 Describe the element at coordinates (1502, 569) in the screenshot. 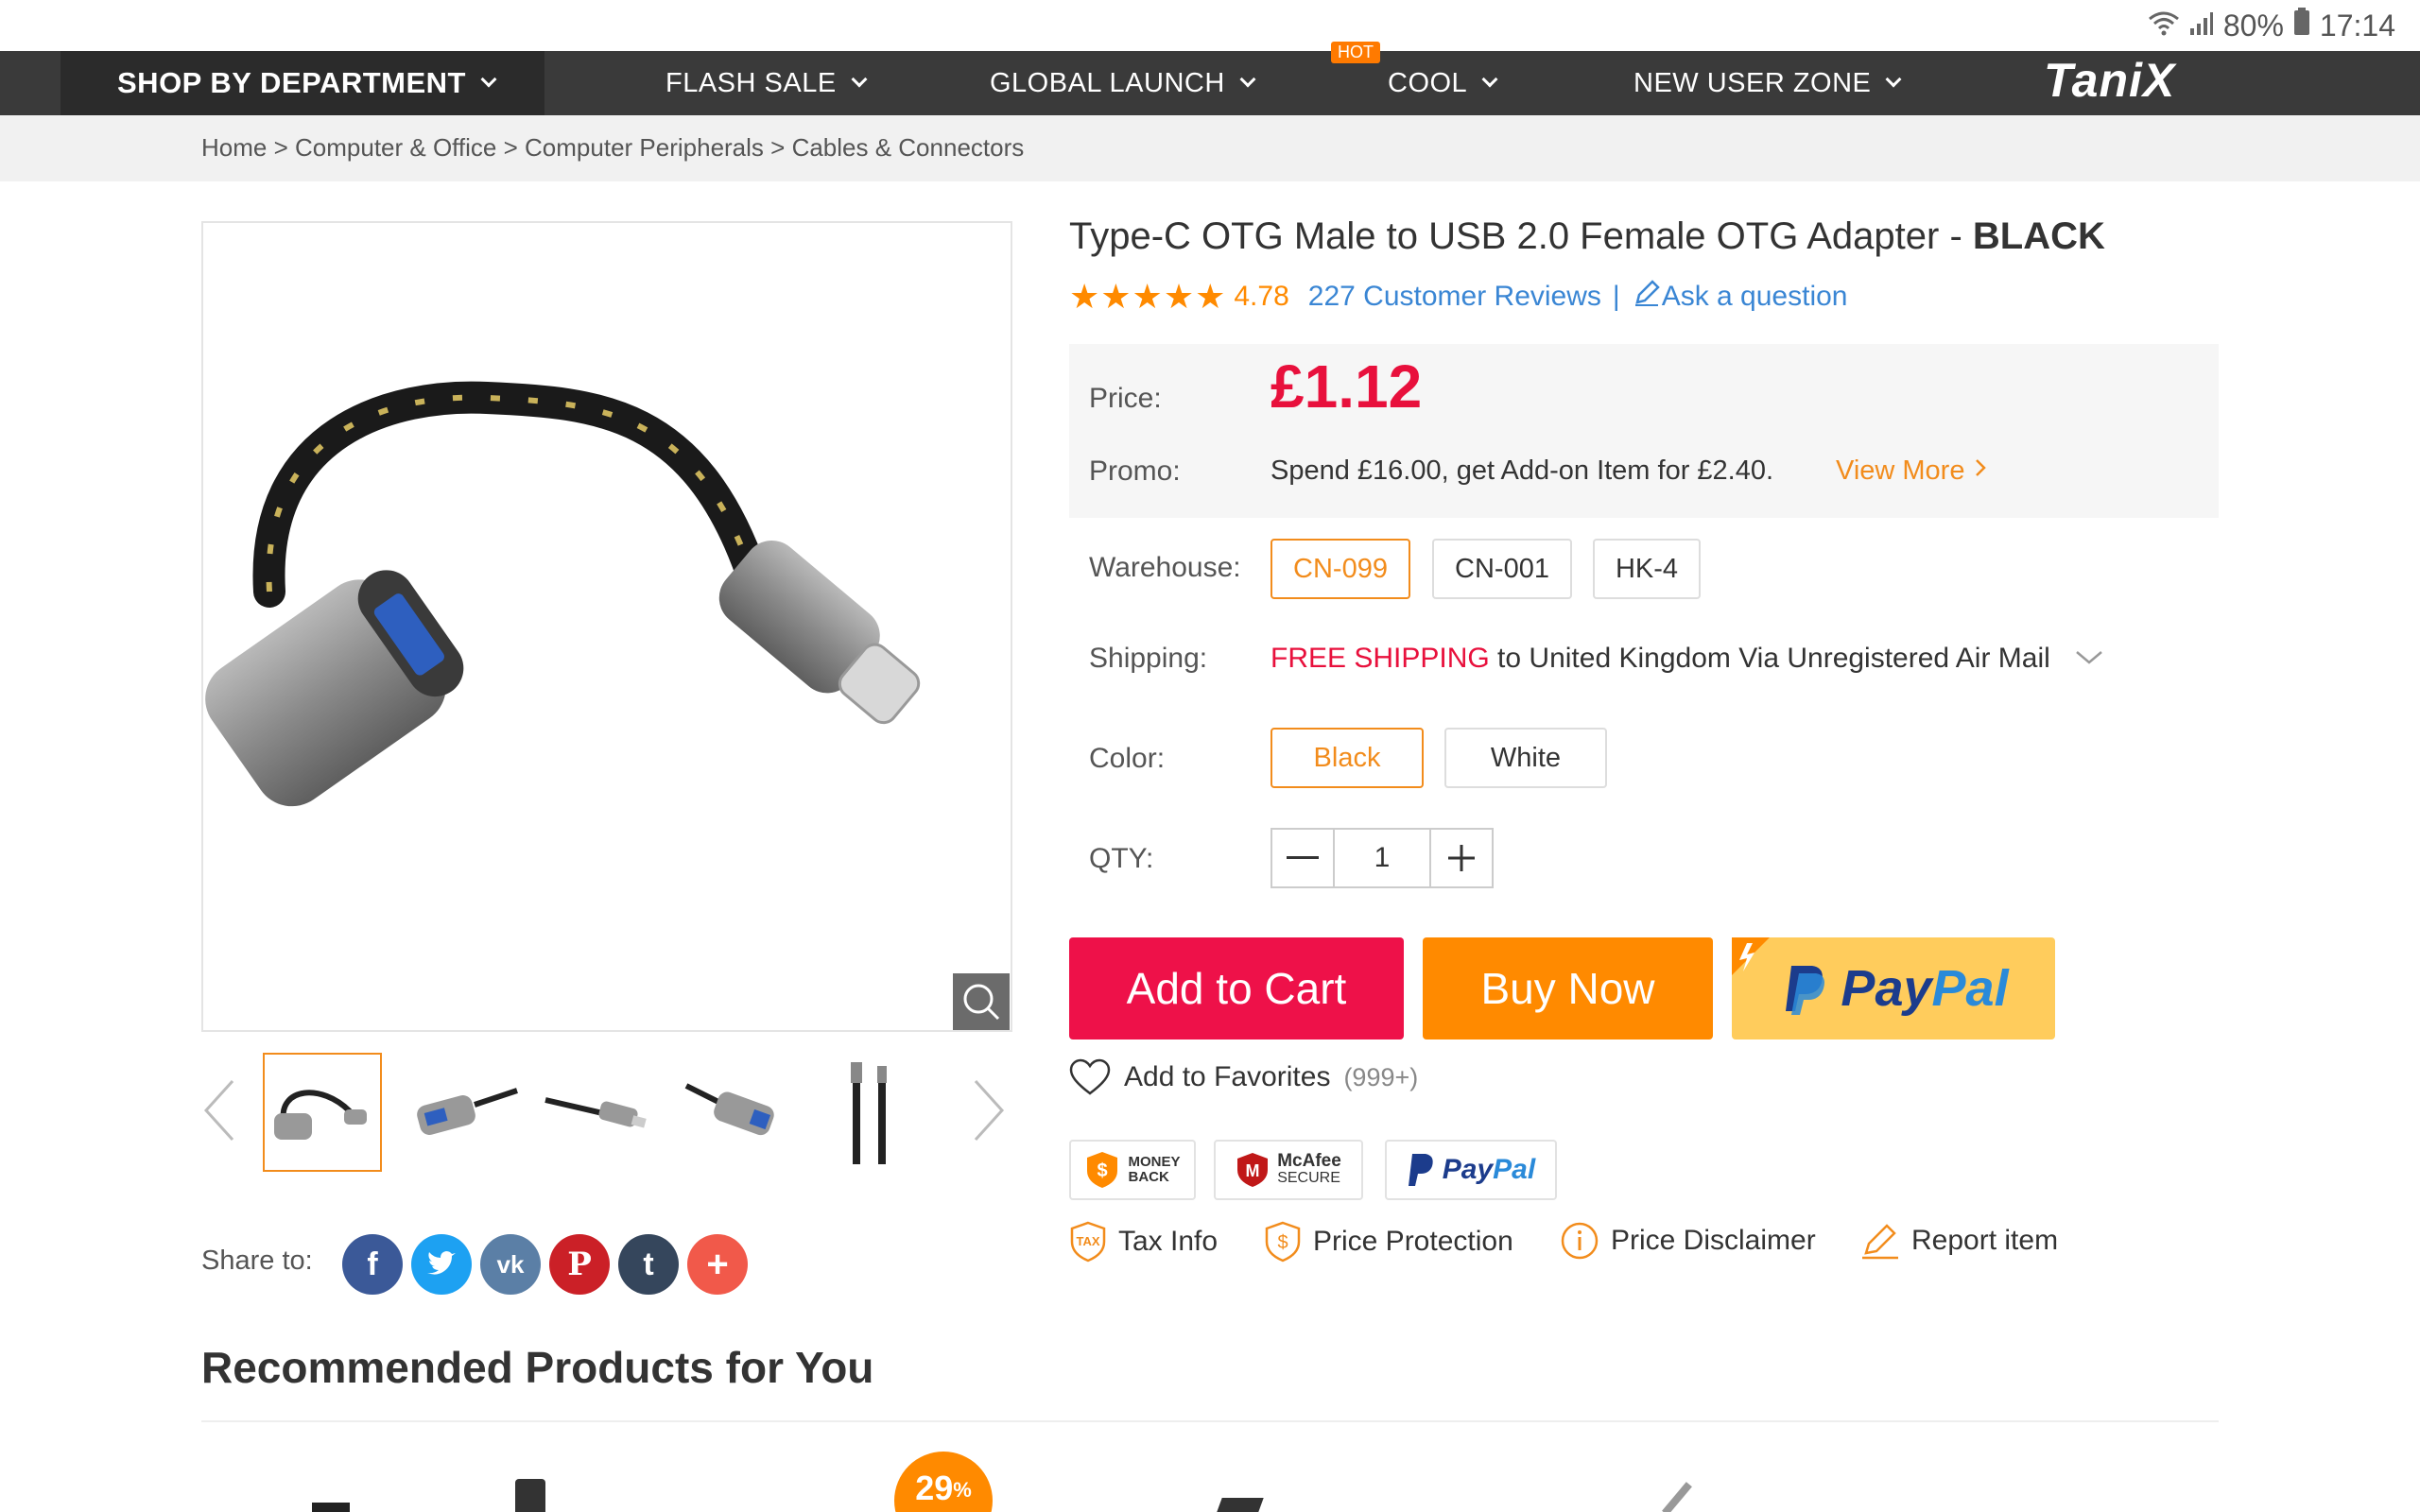

I see `warehouse-option-cn-001: CN-001` at that location.